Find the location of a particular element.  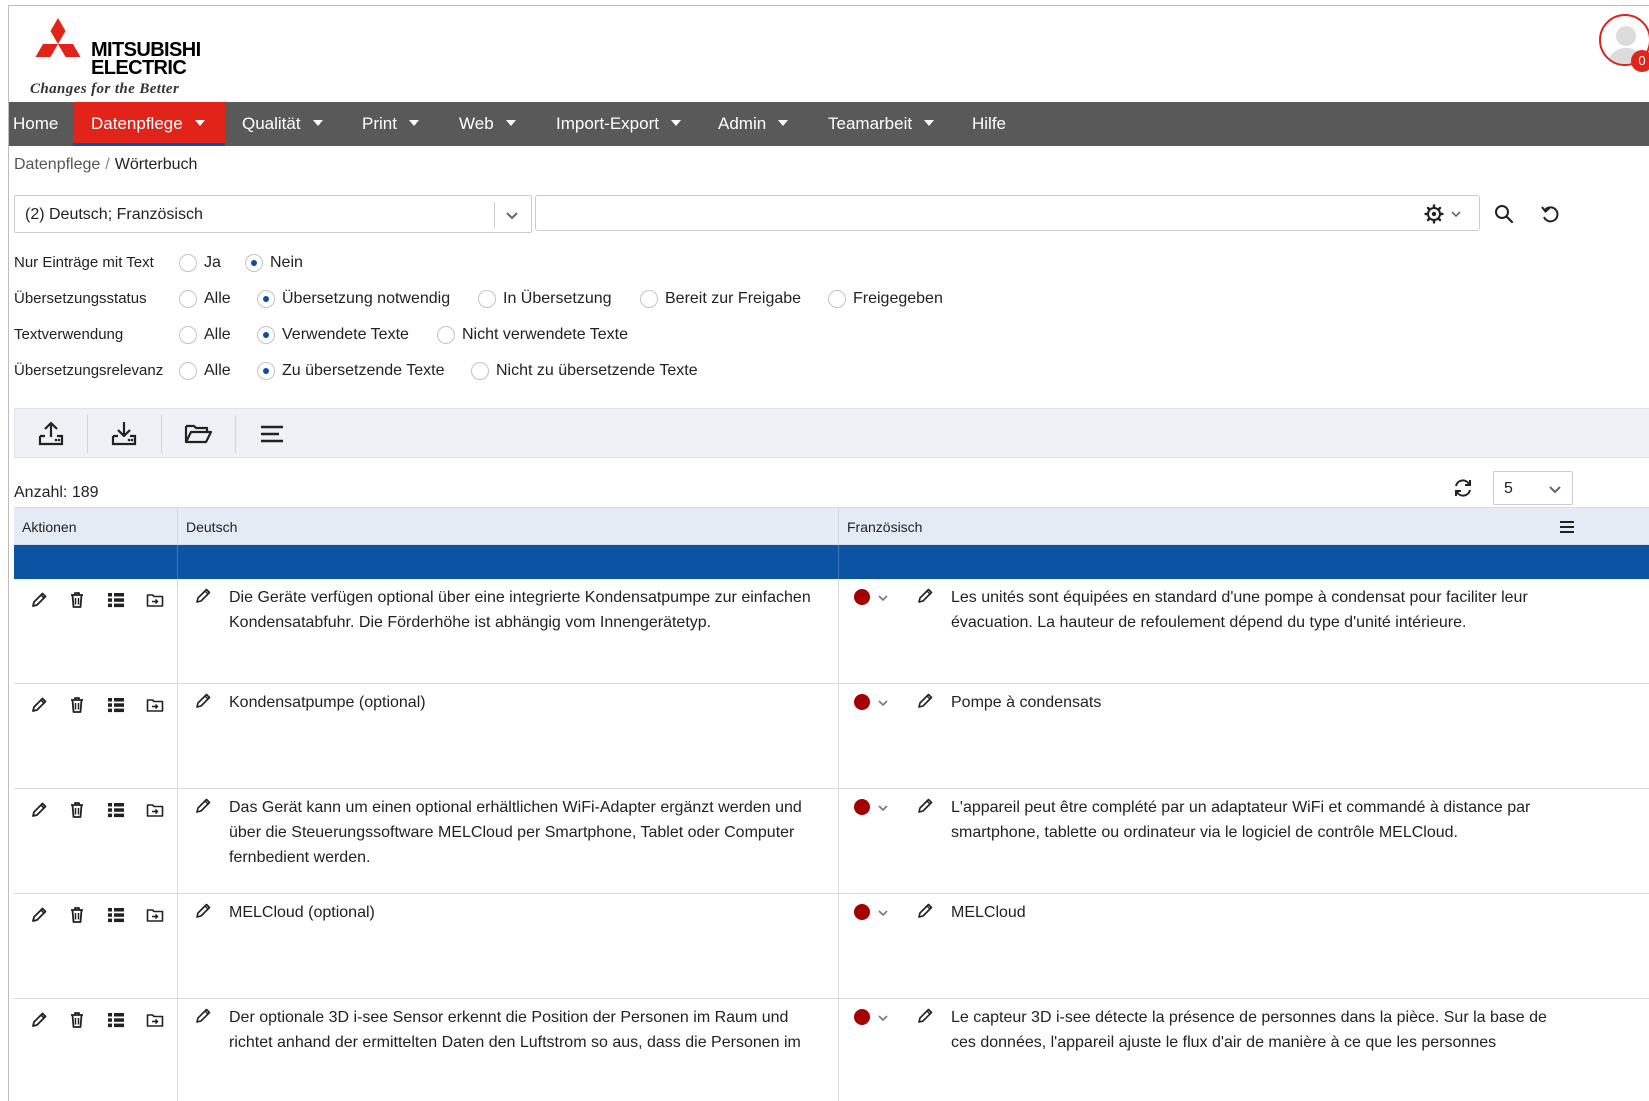

nav-item-web: Web is located at coordinates (487, 124).